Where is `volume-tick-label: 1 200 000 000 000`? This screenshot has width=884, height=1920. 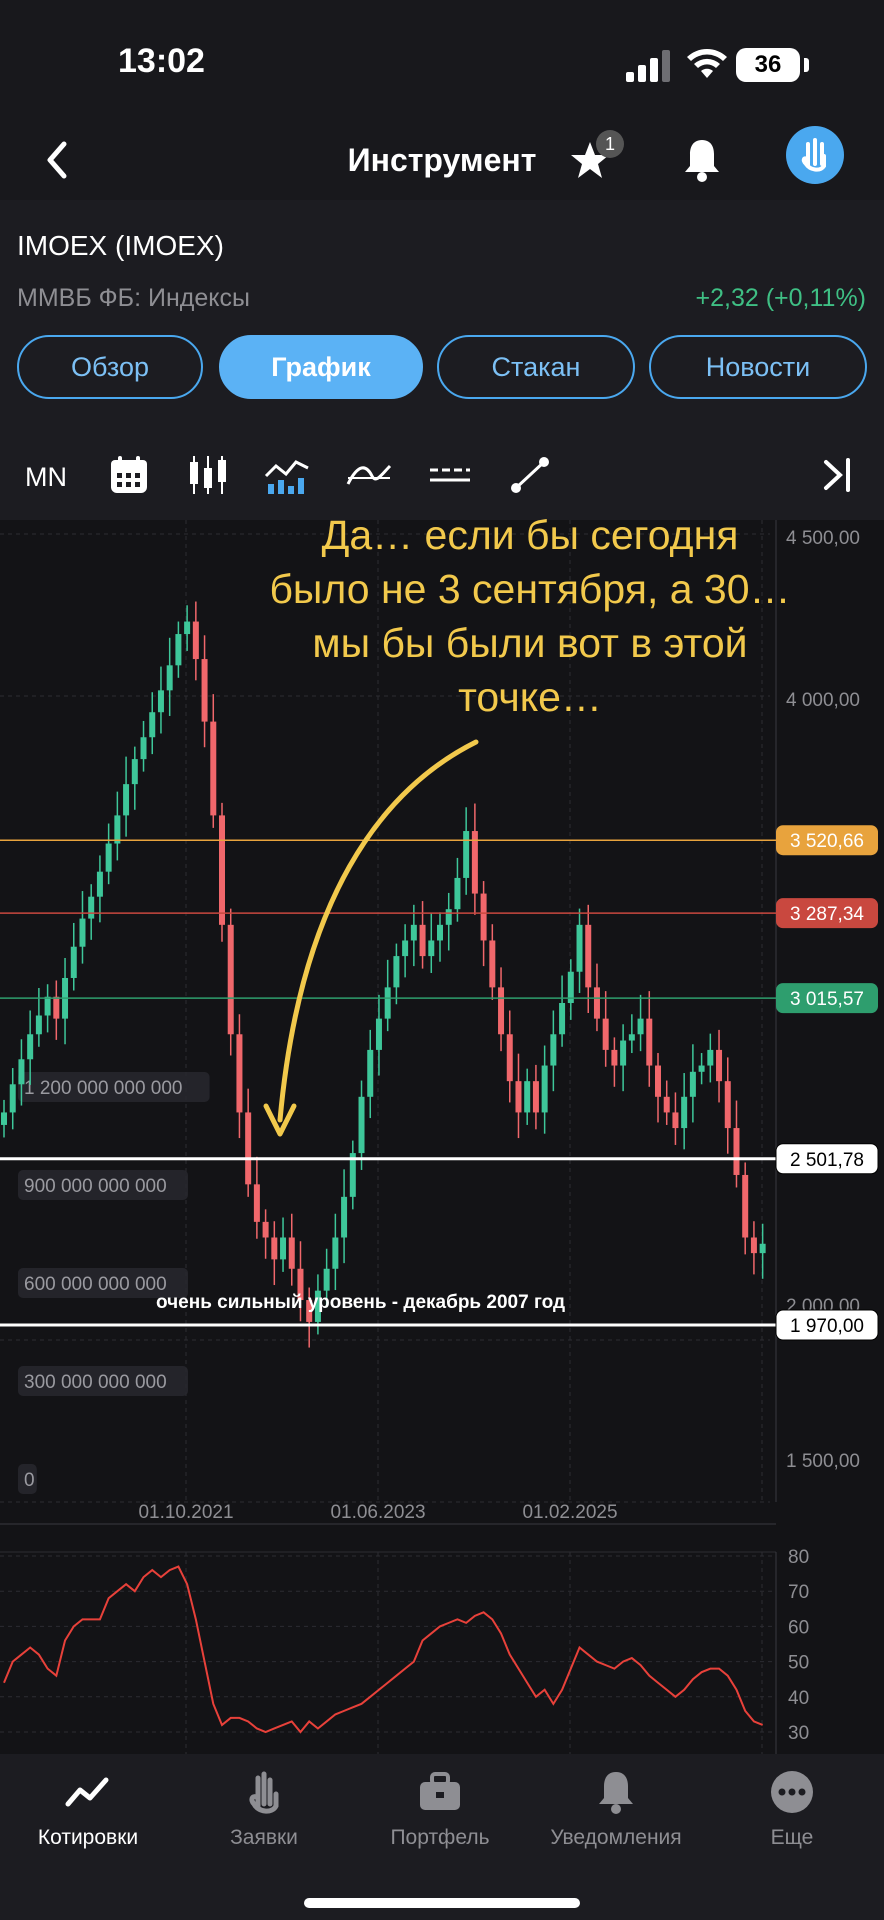 volume-tick-label: 1 200 000 000 000 is located at coordinates (103, 1088).